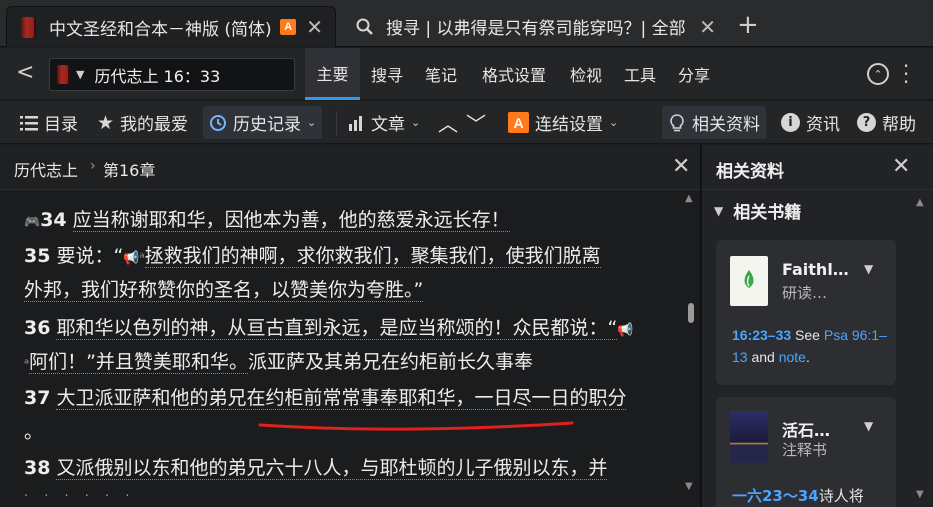 This screenshot has height=507, width=933. Describe the element at coordinates (267, 218) in the screenshot. I see `verse-34: 🎮34 应当称谢耶和华，因他本为善，他的慈爱永远长存！` at that location.